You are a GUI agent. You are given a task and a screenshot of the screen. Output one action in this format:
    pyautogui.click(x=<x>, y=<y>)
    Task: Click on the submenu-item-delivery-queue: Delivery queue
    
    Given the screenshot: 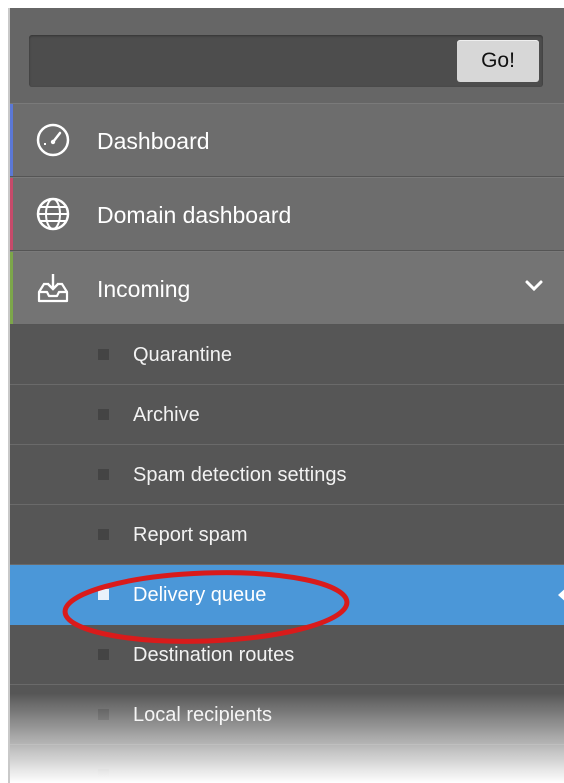 What is the action you would take?
    pyautogui.click(x=287, y=595)
    